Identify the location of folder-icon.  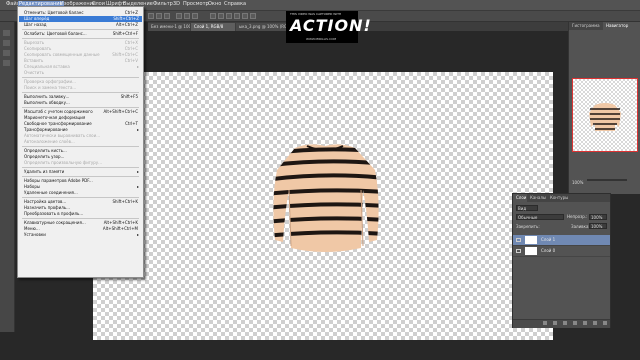
(585, 323).